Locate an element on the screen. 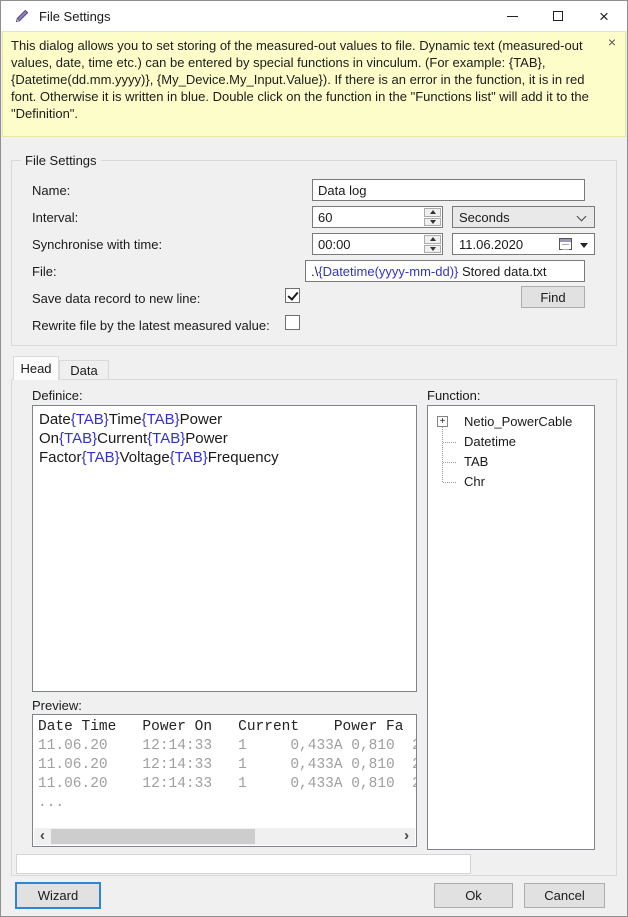 This screenshot has height=917, width=628. definition-label: Definice: is located at coordinates (57, 395).